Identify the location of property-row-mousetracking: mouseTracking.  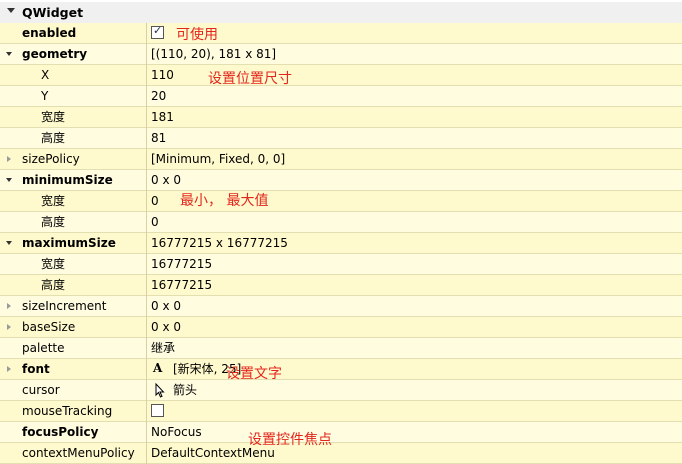
(341, 411).